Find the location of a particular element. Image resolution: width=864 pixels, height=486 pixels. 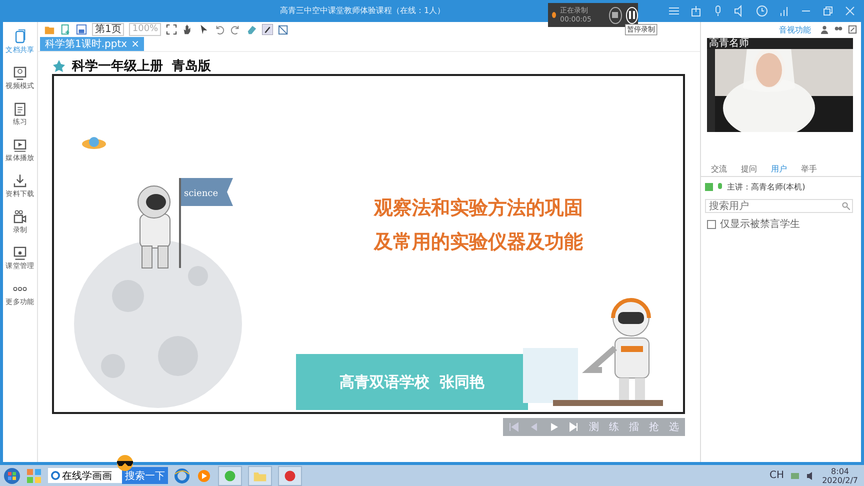

save-icon is located at coordinates (81, 29).